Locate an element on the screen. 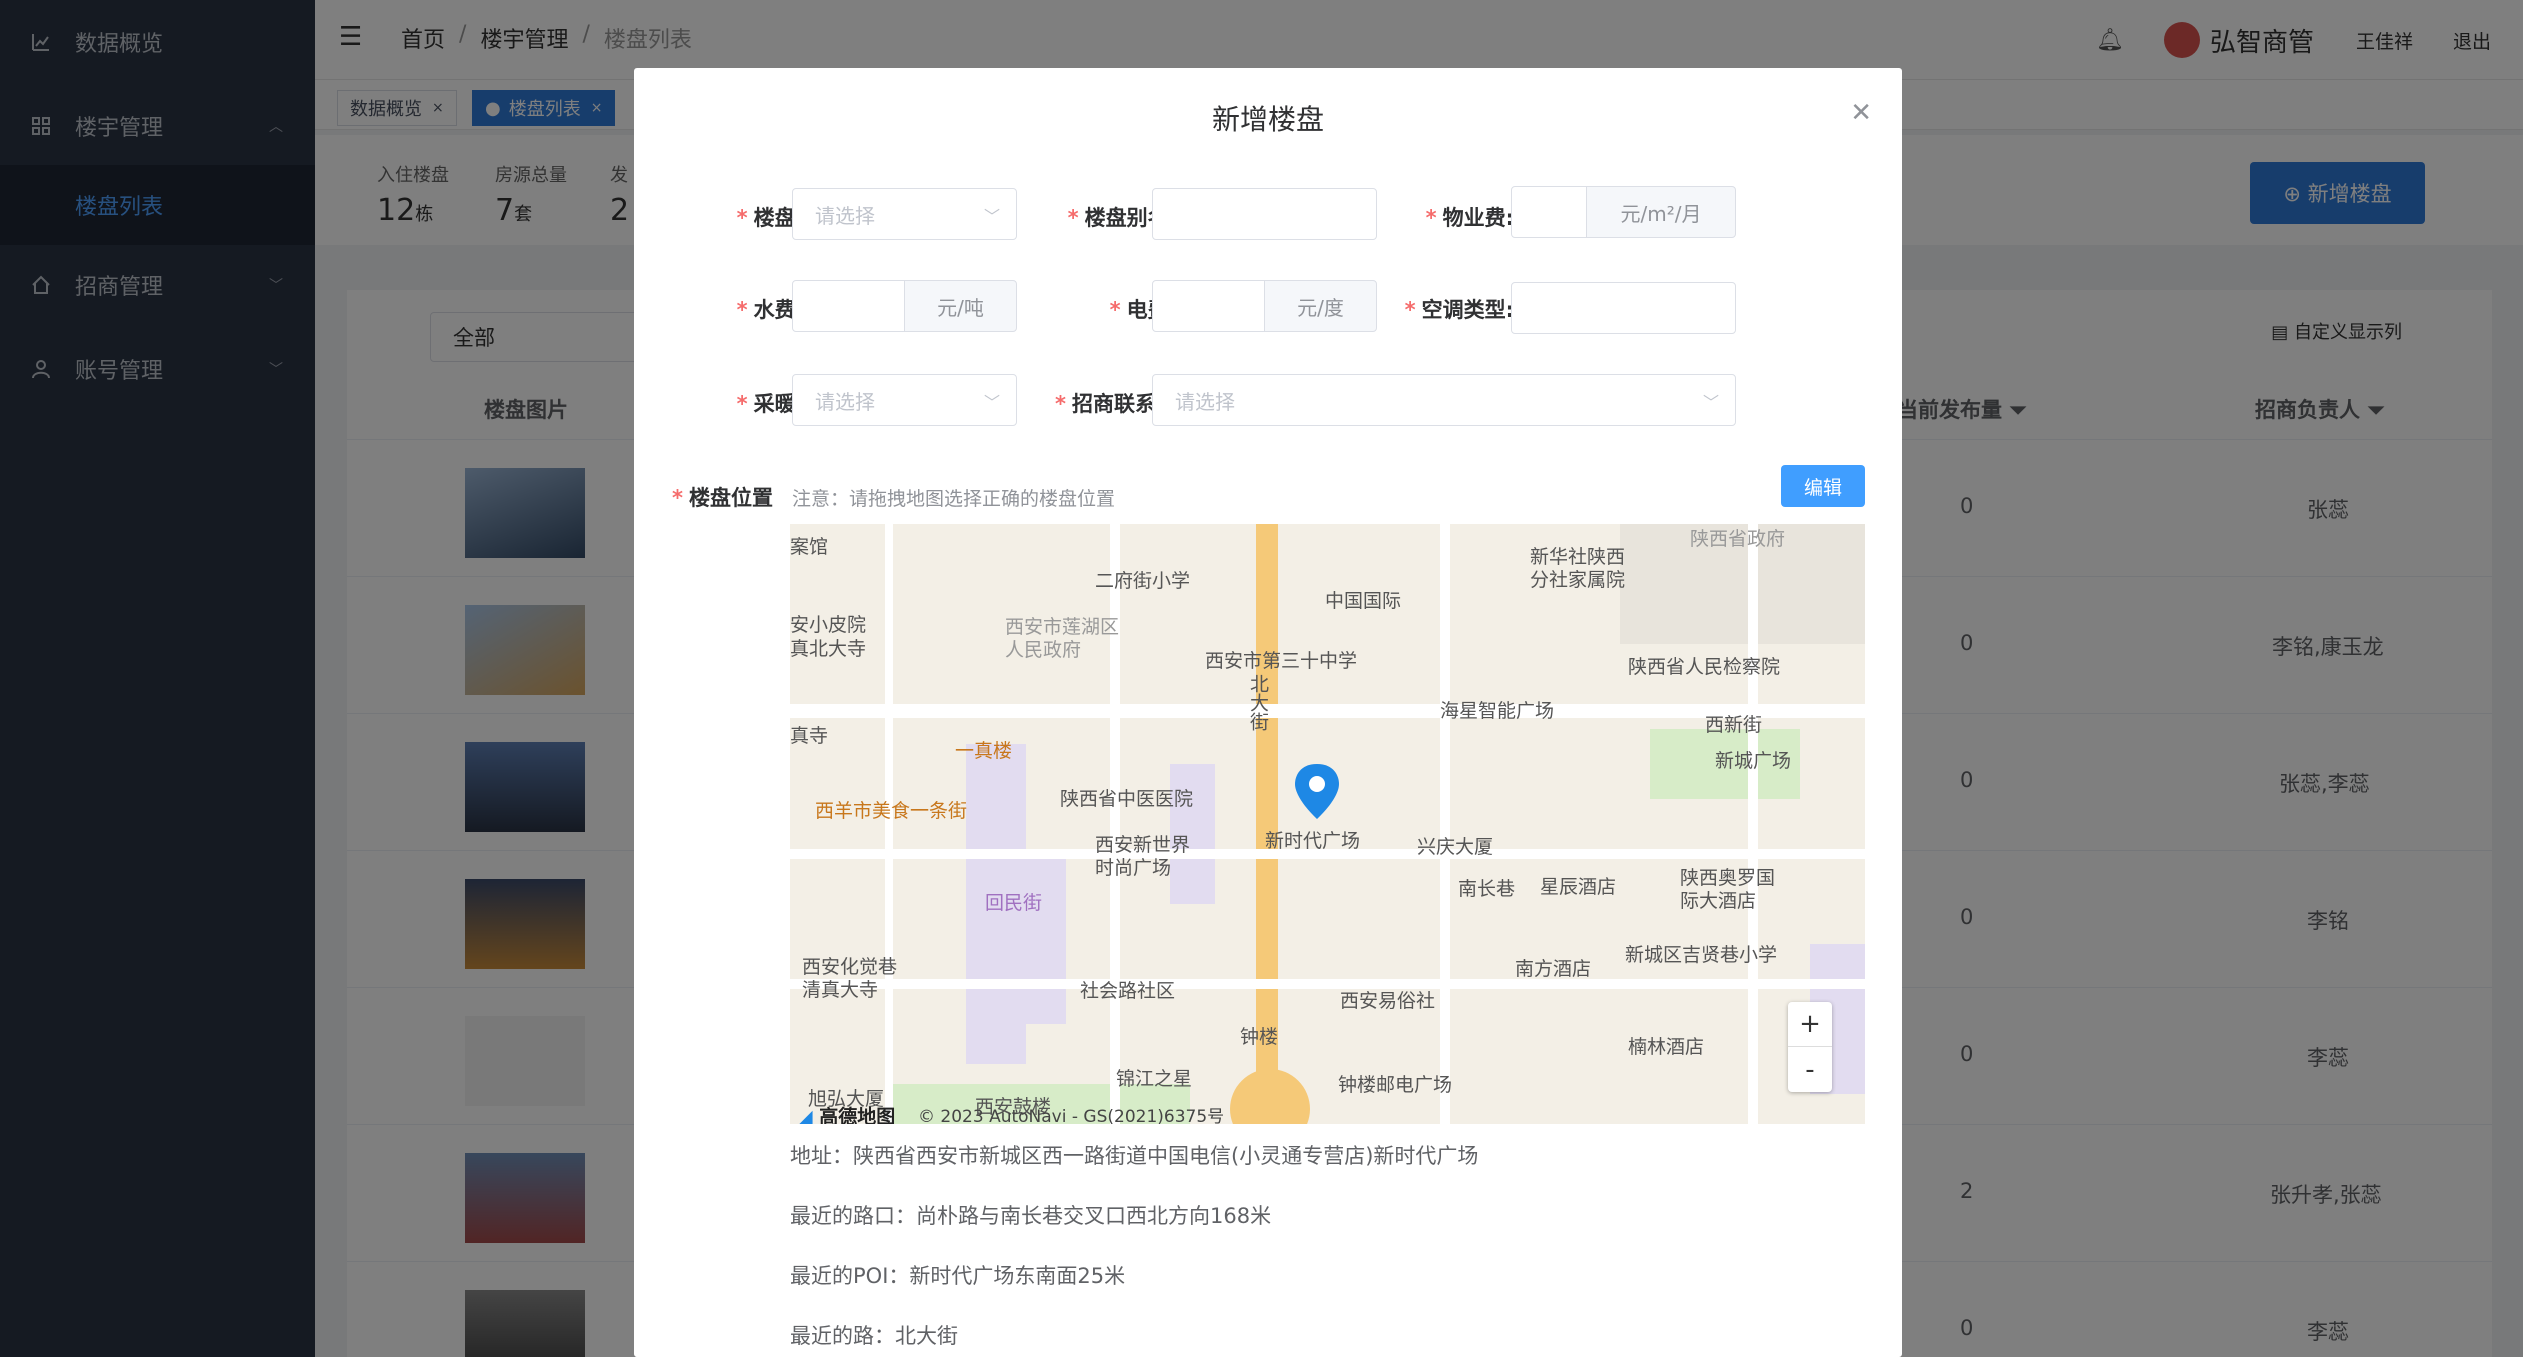 This screenshot has width=2523, height=1357. navigation-arrow-icon: ◢ is located at coordinates (805, 1115).